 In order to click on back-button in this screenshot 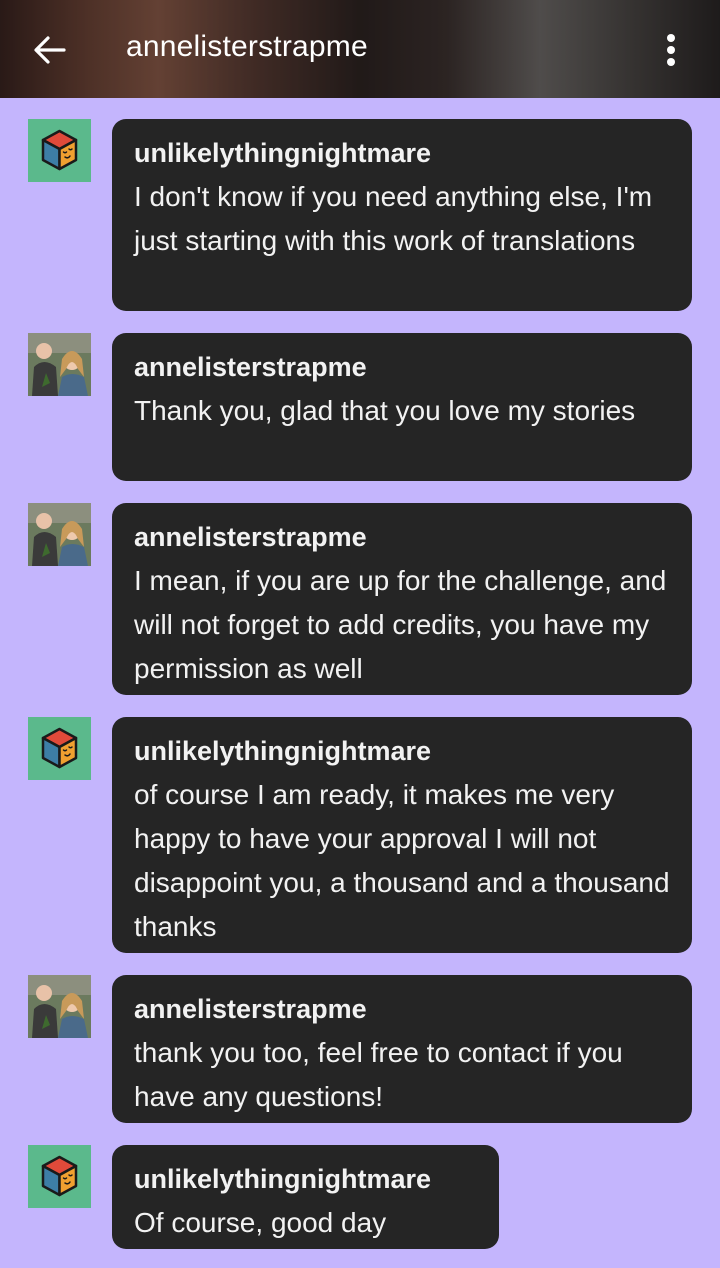, I will do `click(50, 50)`.